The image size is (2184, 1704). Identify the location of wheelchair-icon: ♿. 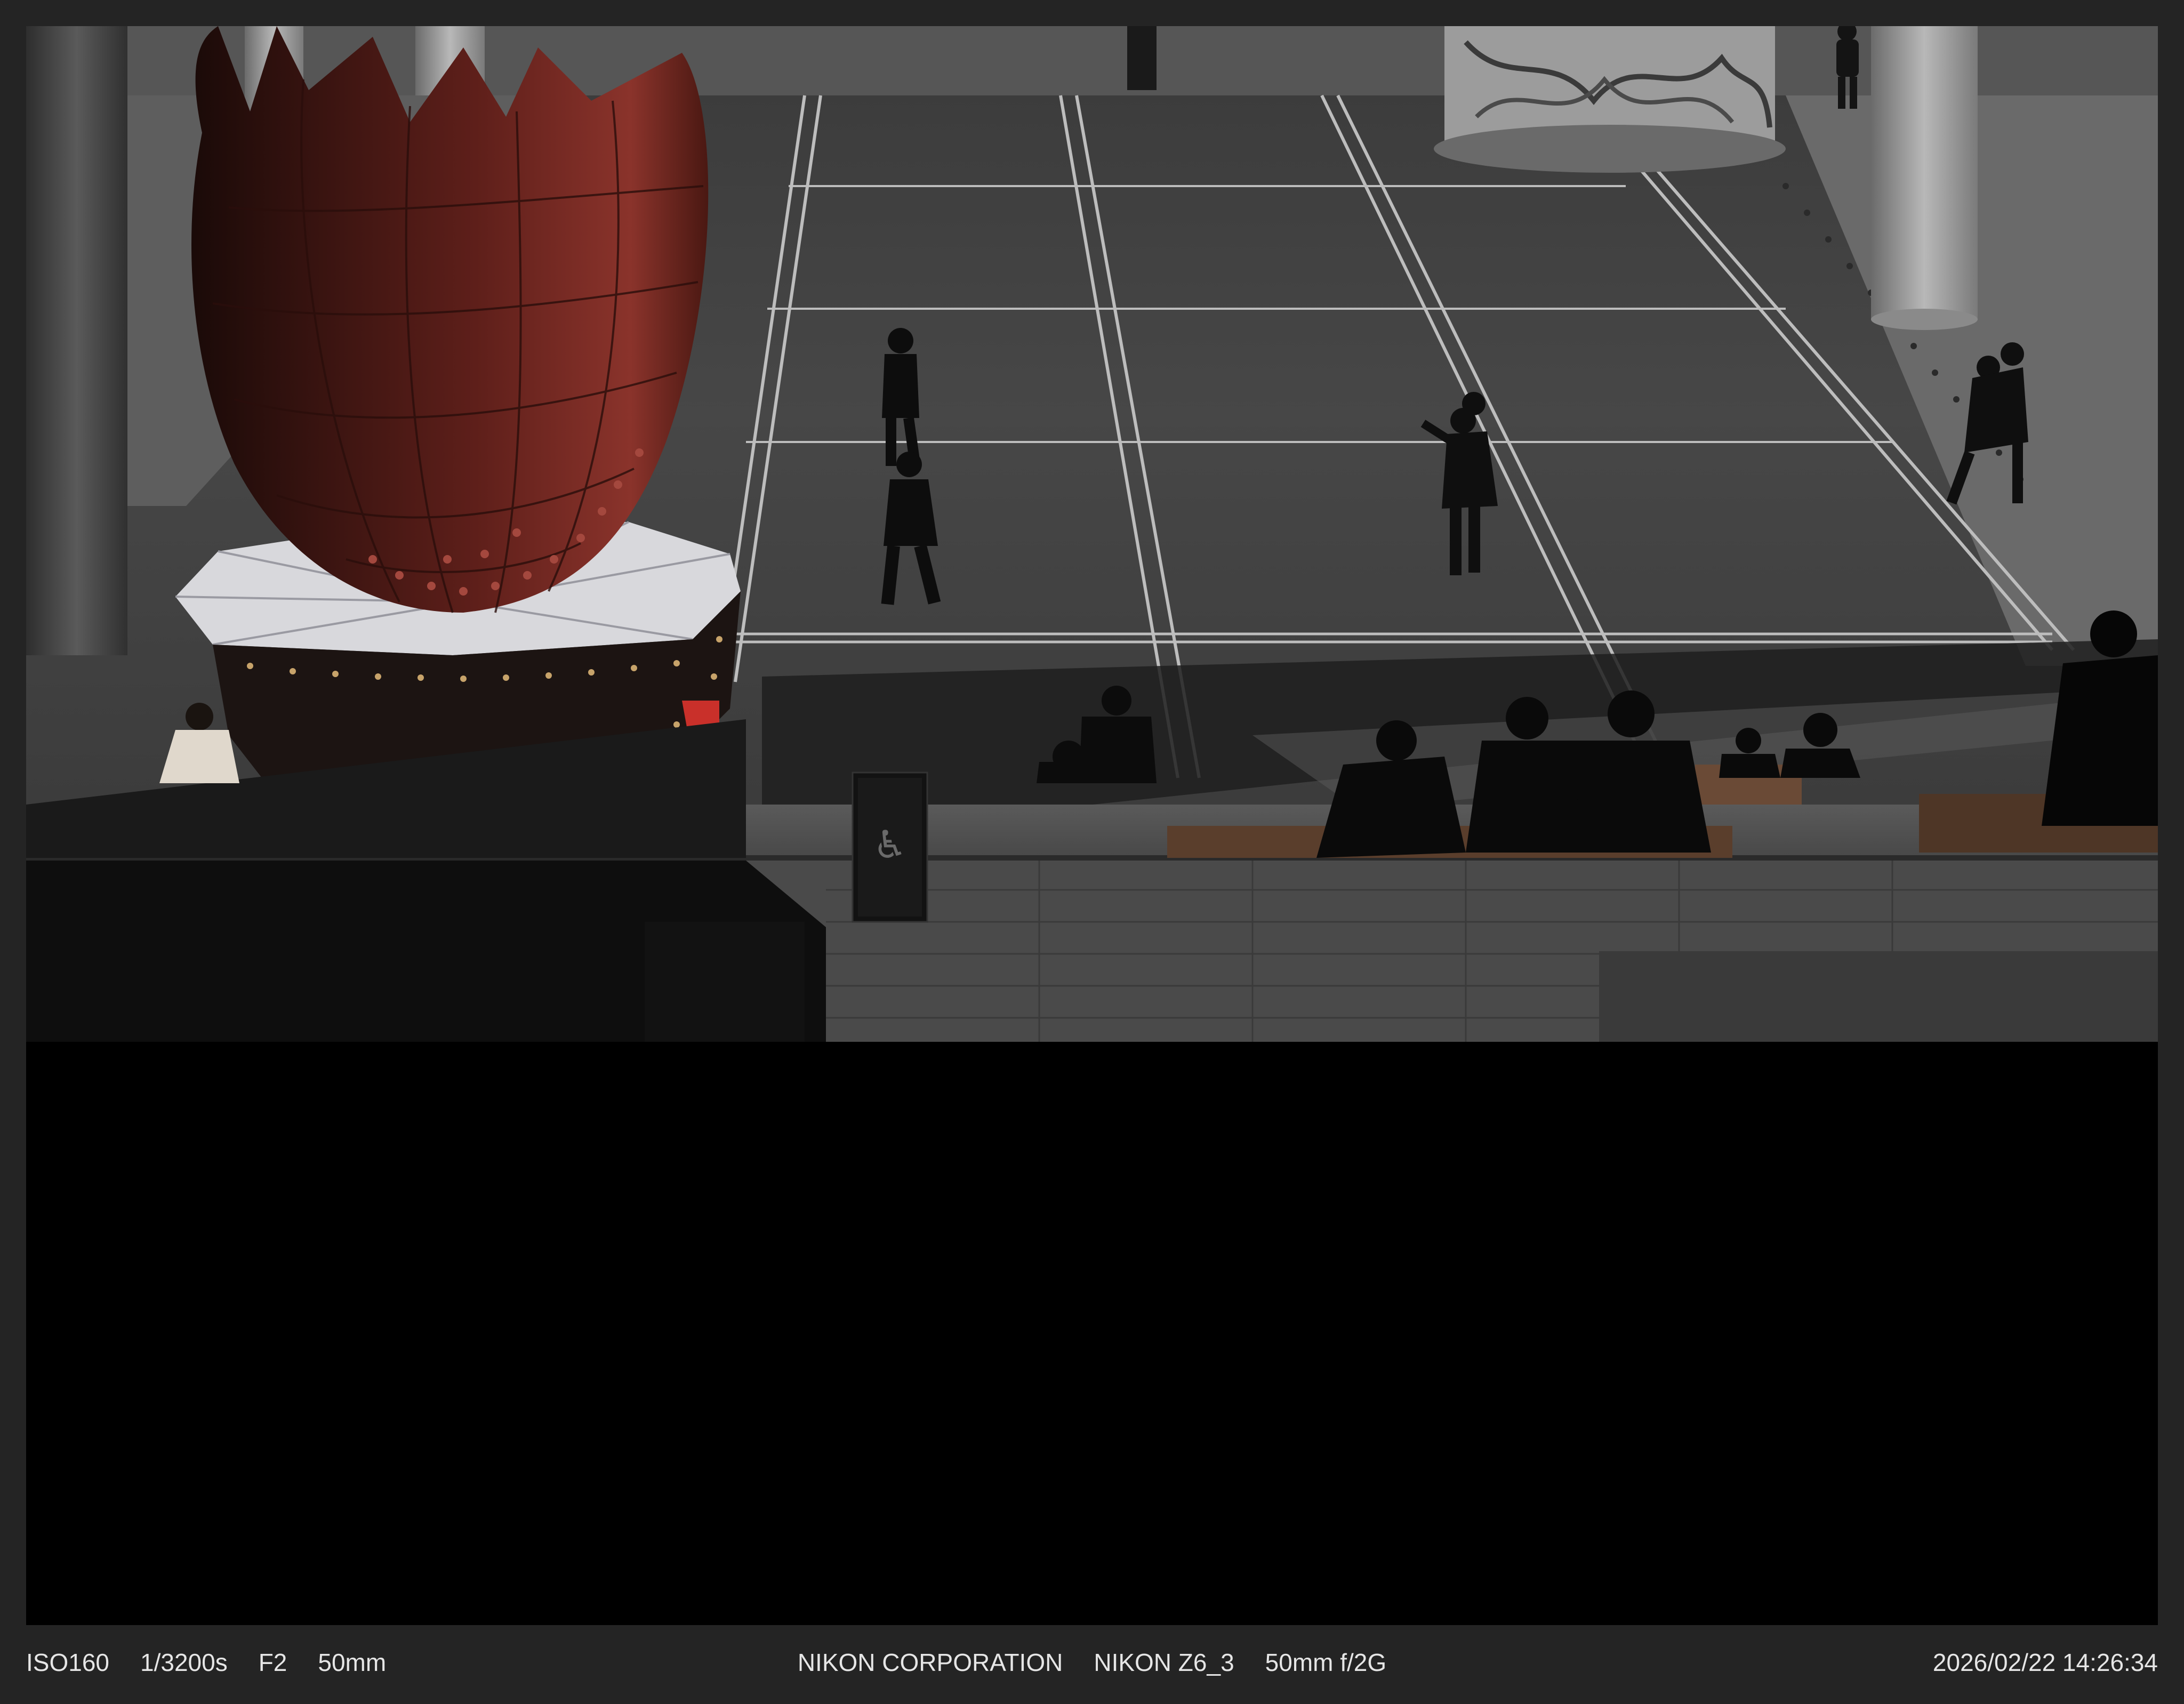
(890, 845).